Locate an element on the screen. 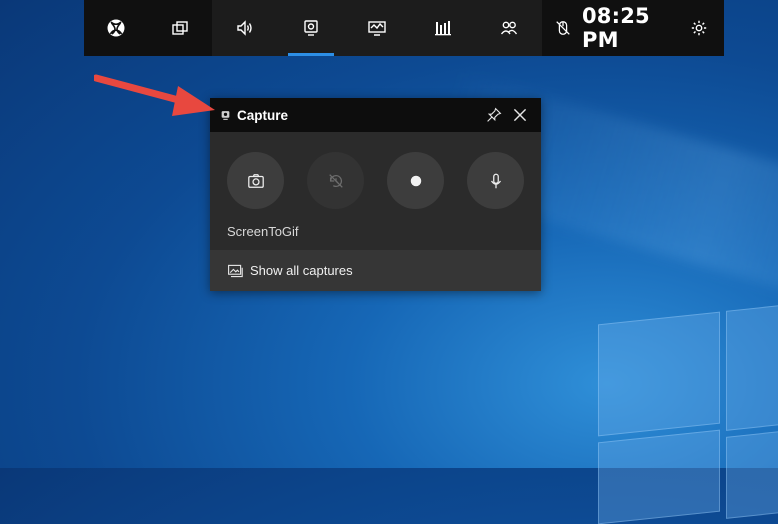 This screenshot has width=778, height=524. capture-title-icon is located at coordinates (225, 115).